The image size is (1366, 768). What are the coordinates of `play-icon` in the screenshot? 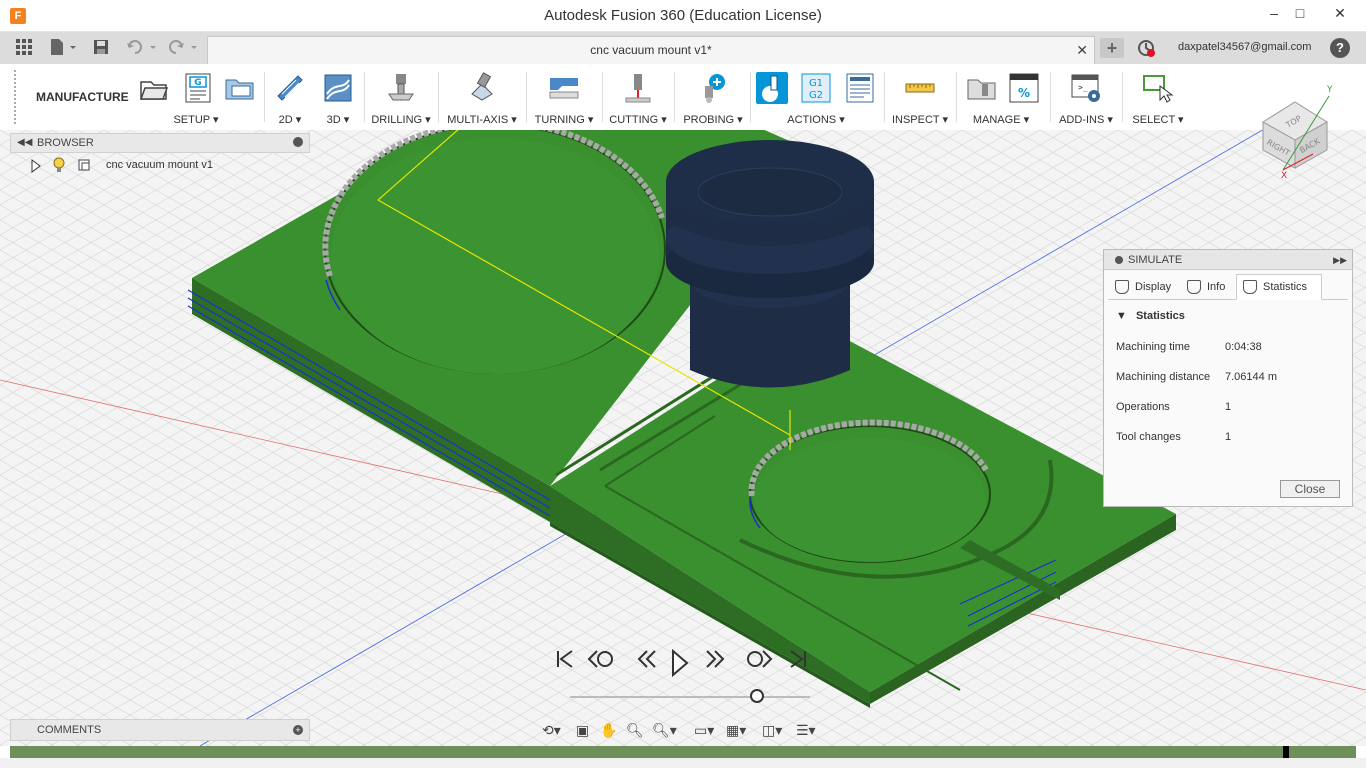 It's located at (680, 663).